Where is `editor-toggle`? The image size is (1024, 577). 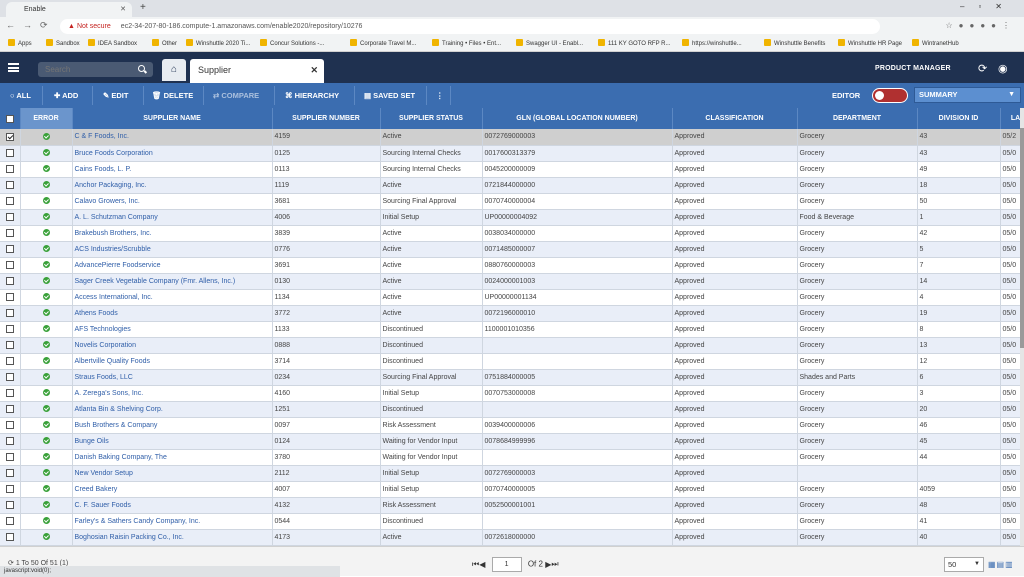 editor-toggle is located at coordinates (890, 95).